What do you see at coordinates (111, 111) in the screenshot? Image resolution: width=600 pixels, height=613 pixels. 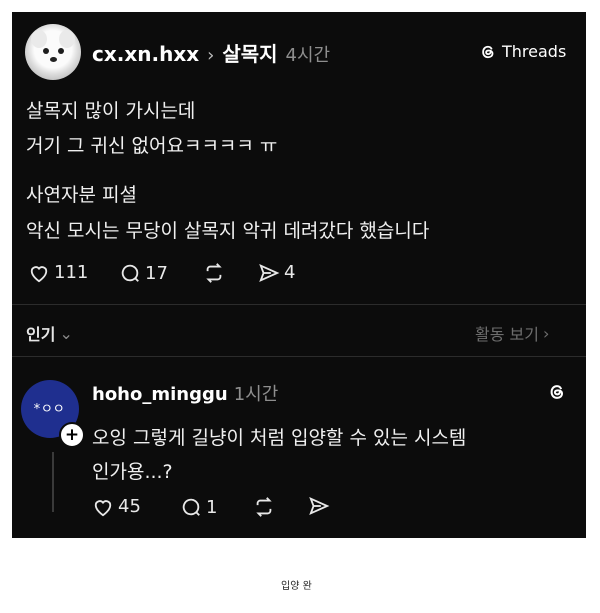 I see `post-body-line-1: 살목지 많이 가시는데` at bounding box center [111, 111].